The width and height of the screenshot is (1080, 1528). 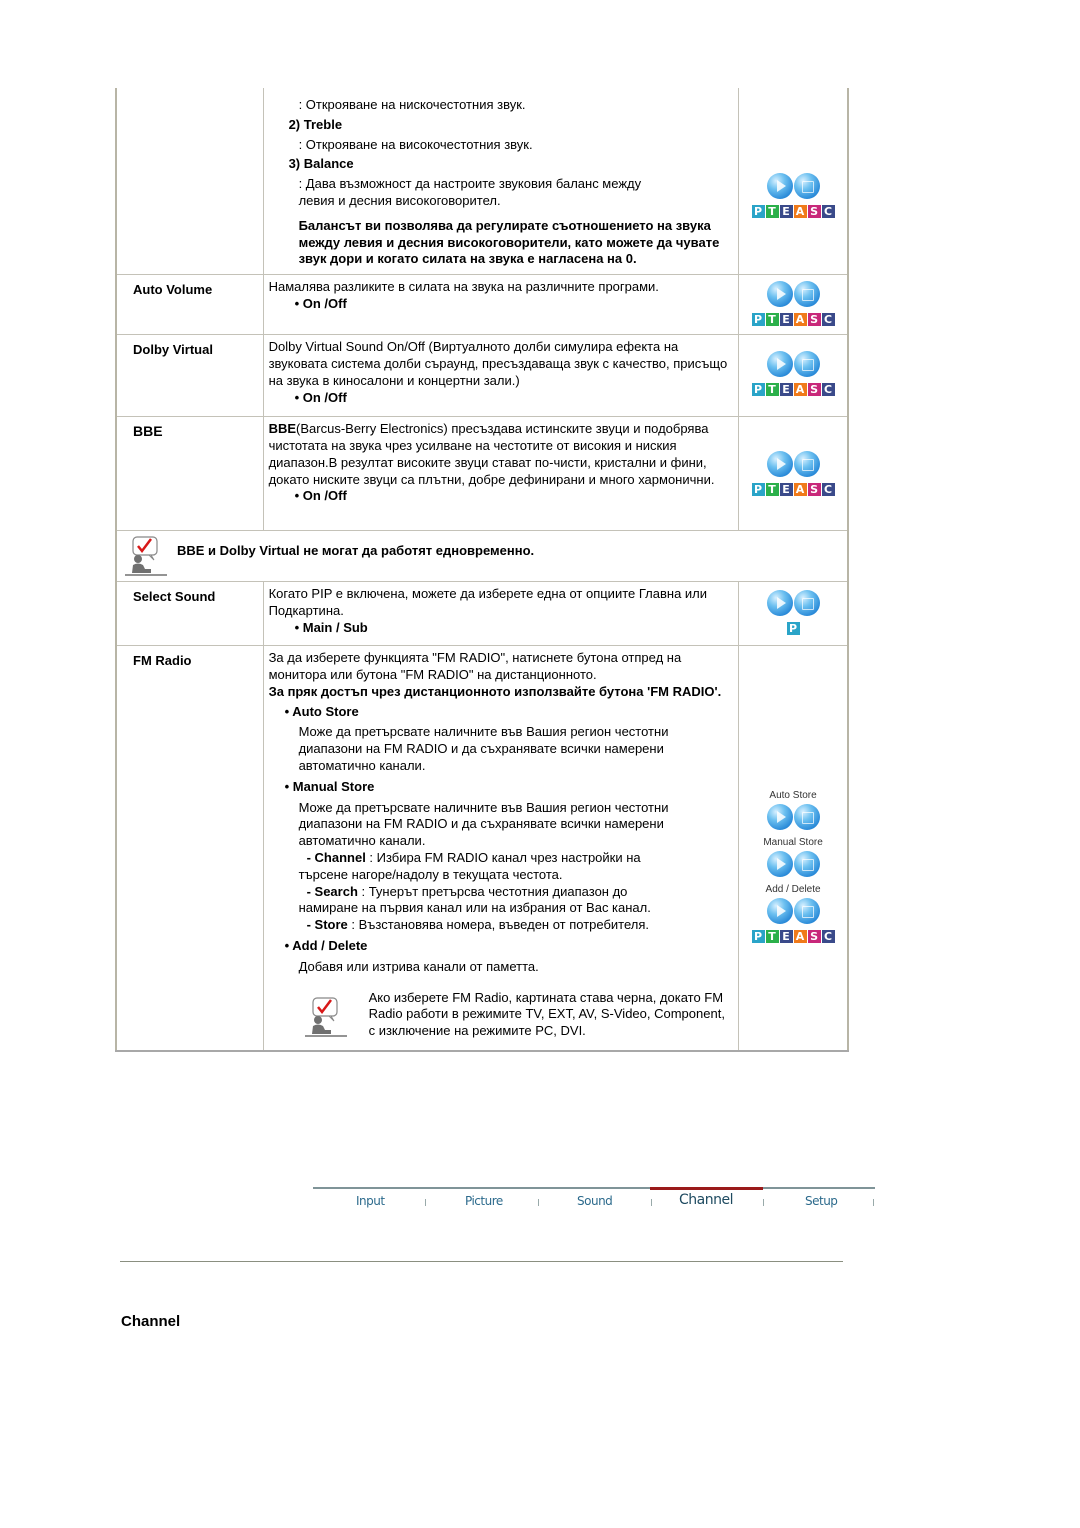 I want to click on tab-channel: Channel, so click(x=706, y=1200).